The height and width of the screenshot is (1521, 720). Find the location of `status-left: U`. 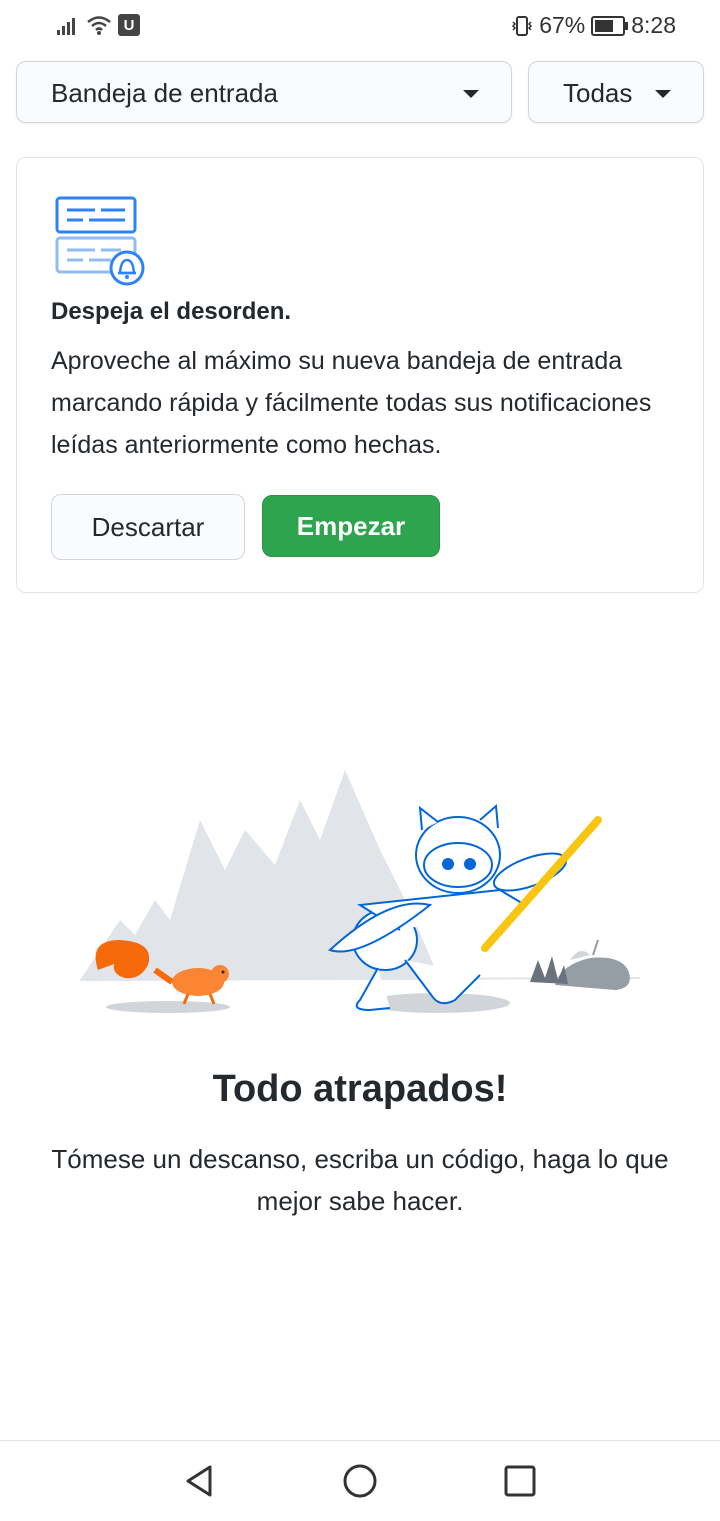

status-left: U is located at coordinates (98, 25).